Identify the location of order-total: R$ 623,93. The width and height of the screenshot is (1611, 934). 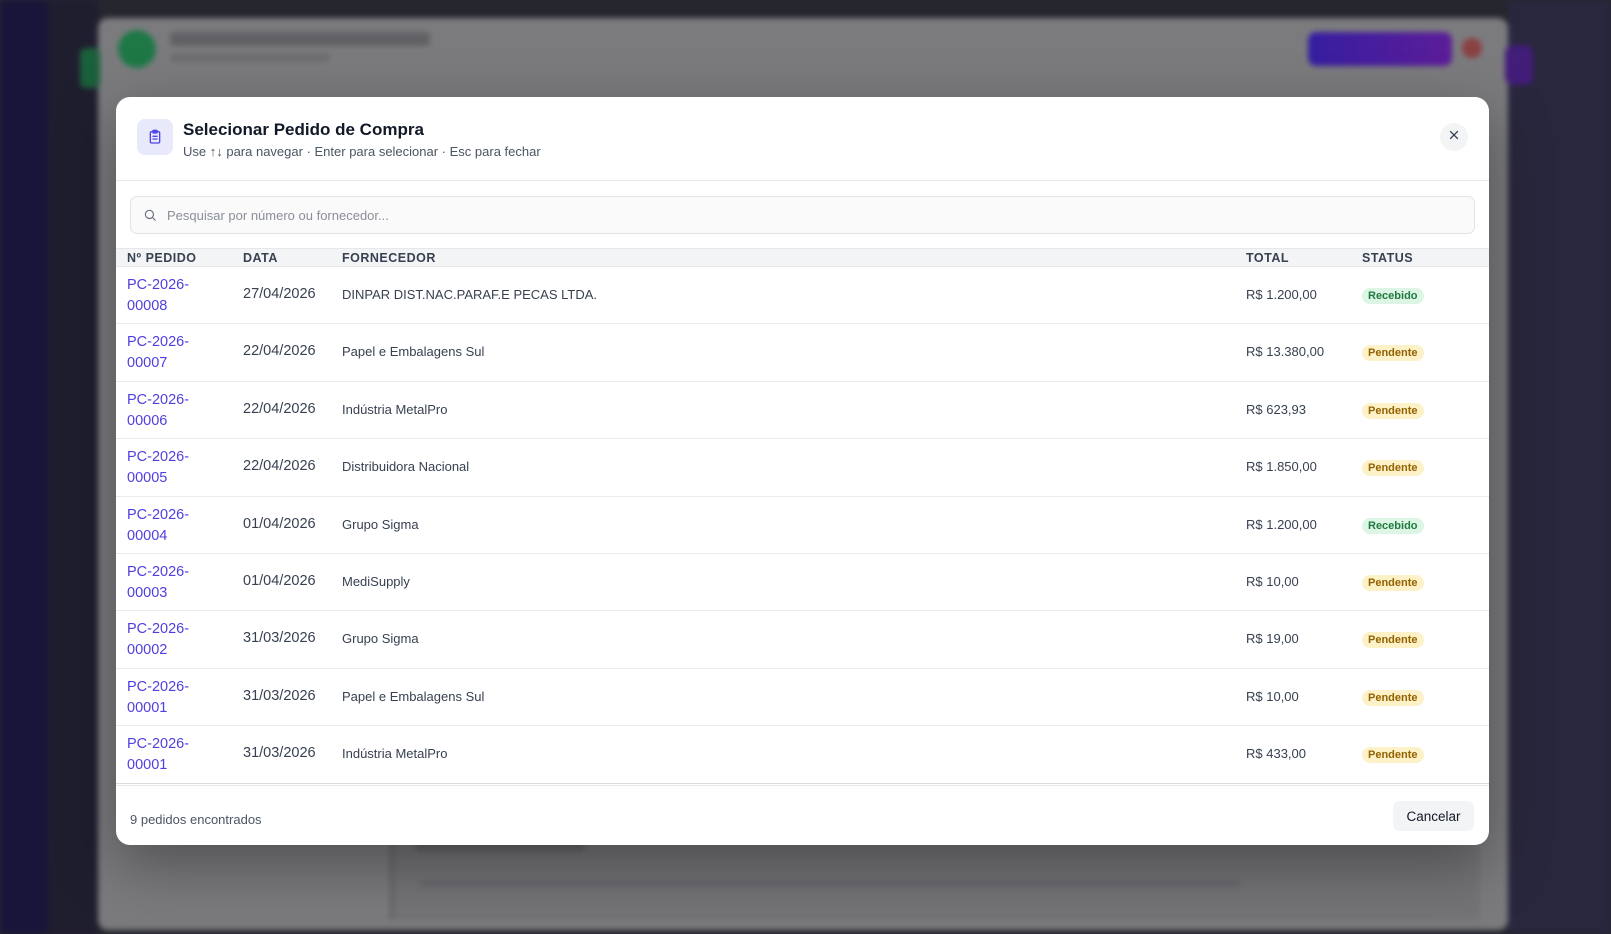
(1276, 409).